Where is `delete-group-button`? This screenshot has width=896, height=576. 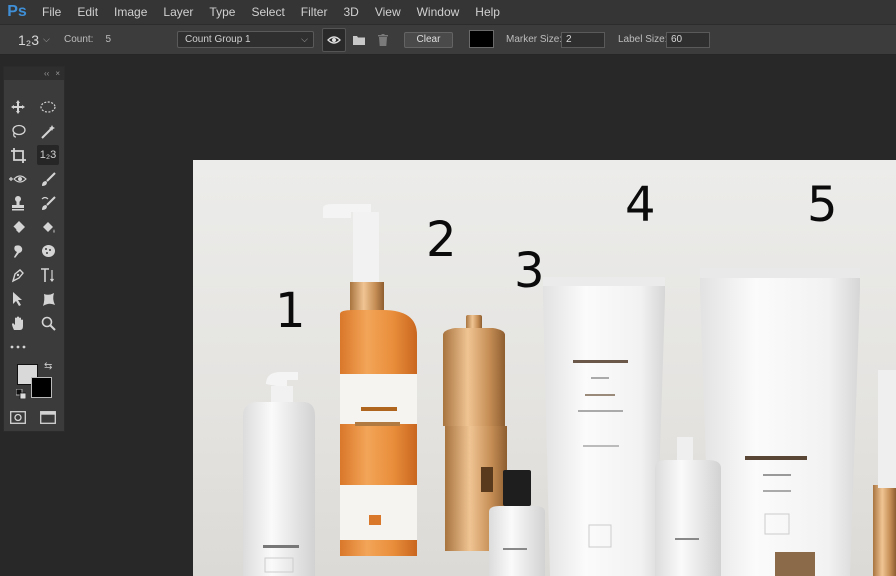 delete-group-button is located at coordinates (383, 40).